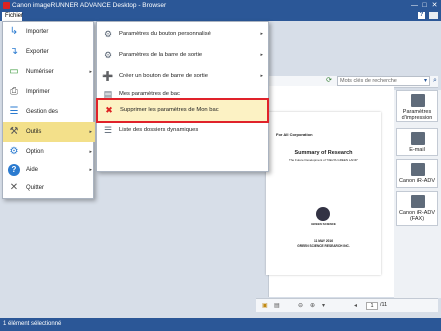  I want to click on output-bar-settings-icon: ⚙, so click(108, 55).